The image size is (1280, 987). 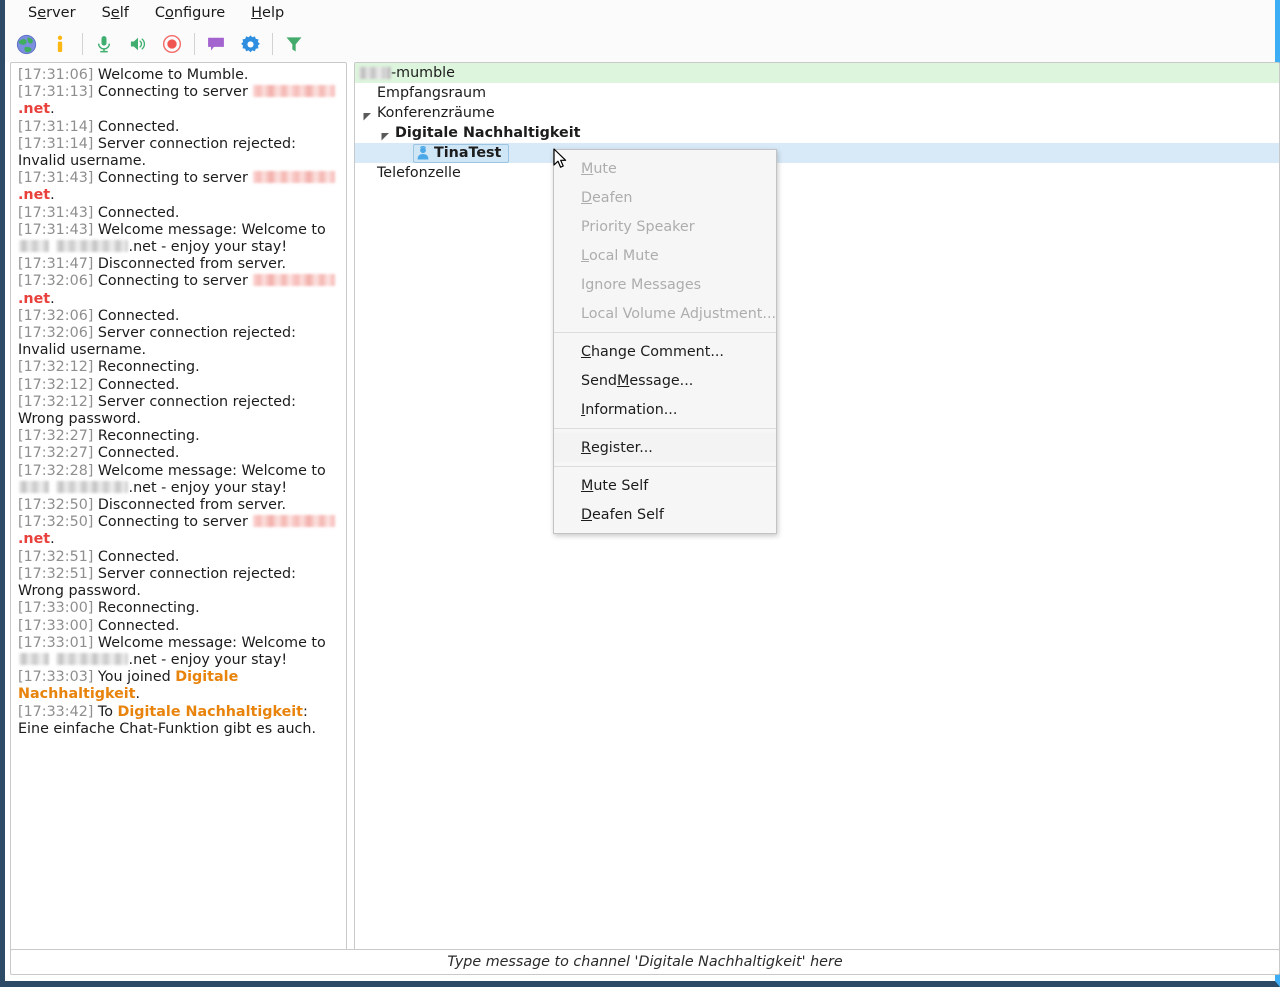 What do you see at coordinates (817, 133) in the screenshot?
I see `tree-row-channel-digitale-nachhaltigkeit: Digitale Nachhaltigkeit` at bounding box center [817, 133].